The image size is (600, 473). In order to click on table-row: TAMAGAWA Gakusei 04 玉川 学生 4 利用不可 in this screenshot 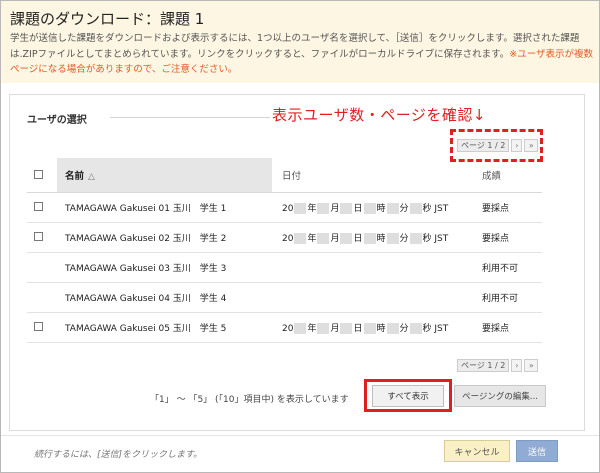, I will do `click(284, 297)`.